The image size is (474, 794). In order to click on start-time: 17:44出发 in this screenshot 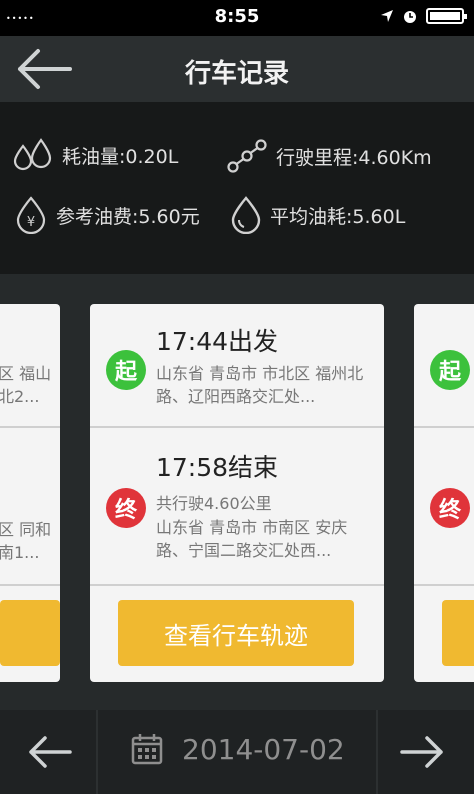, I will do `click(217, 341)`.